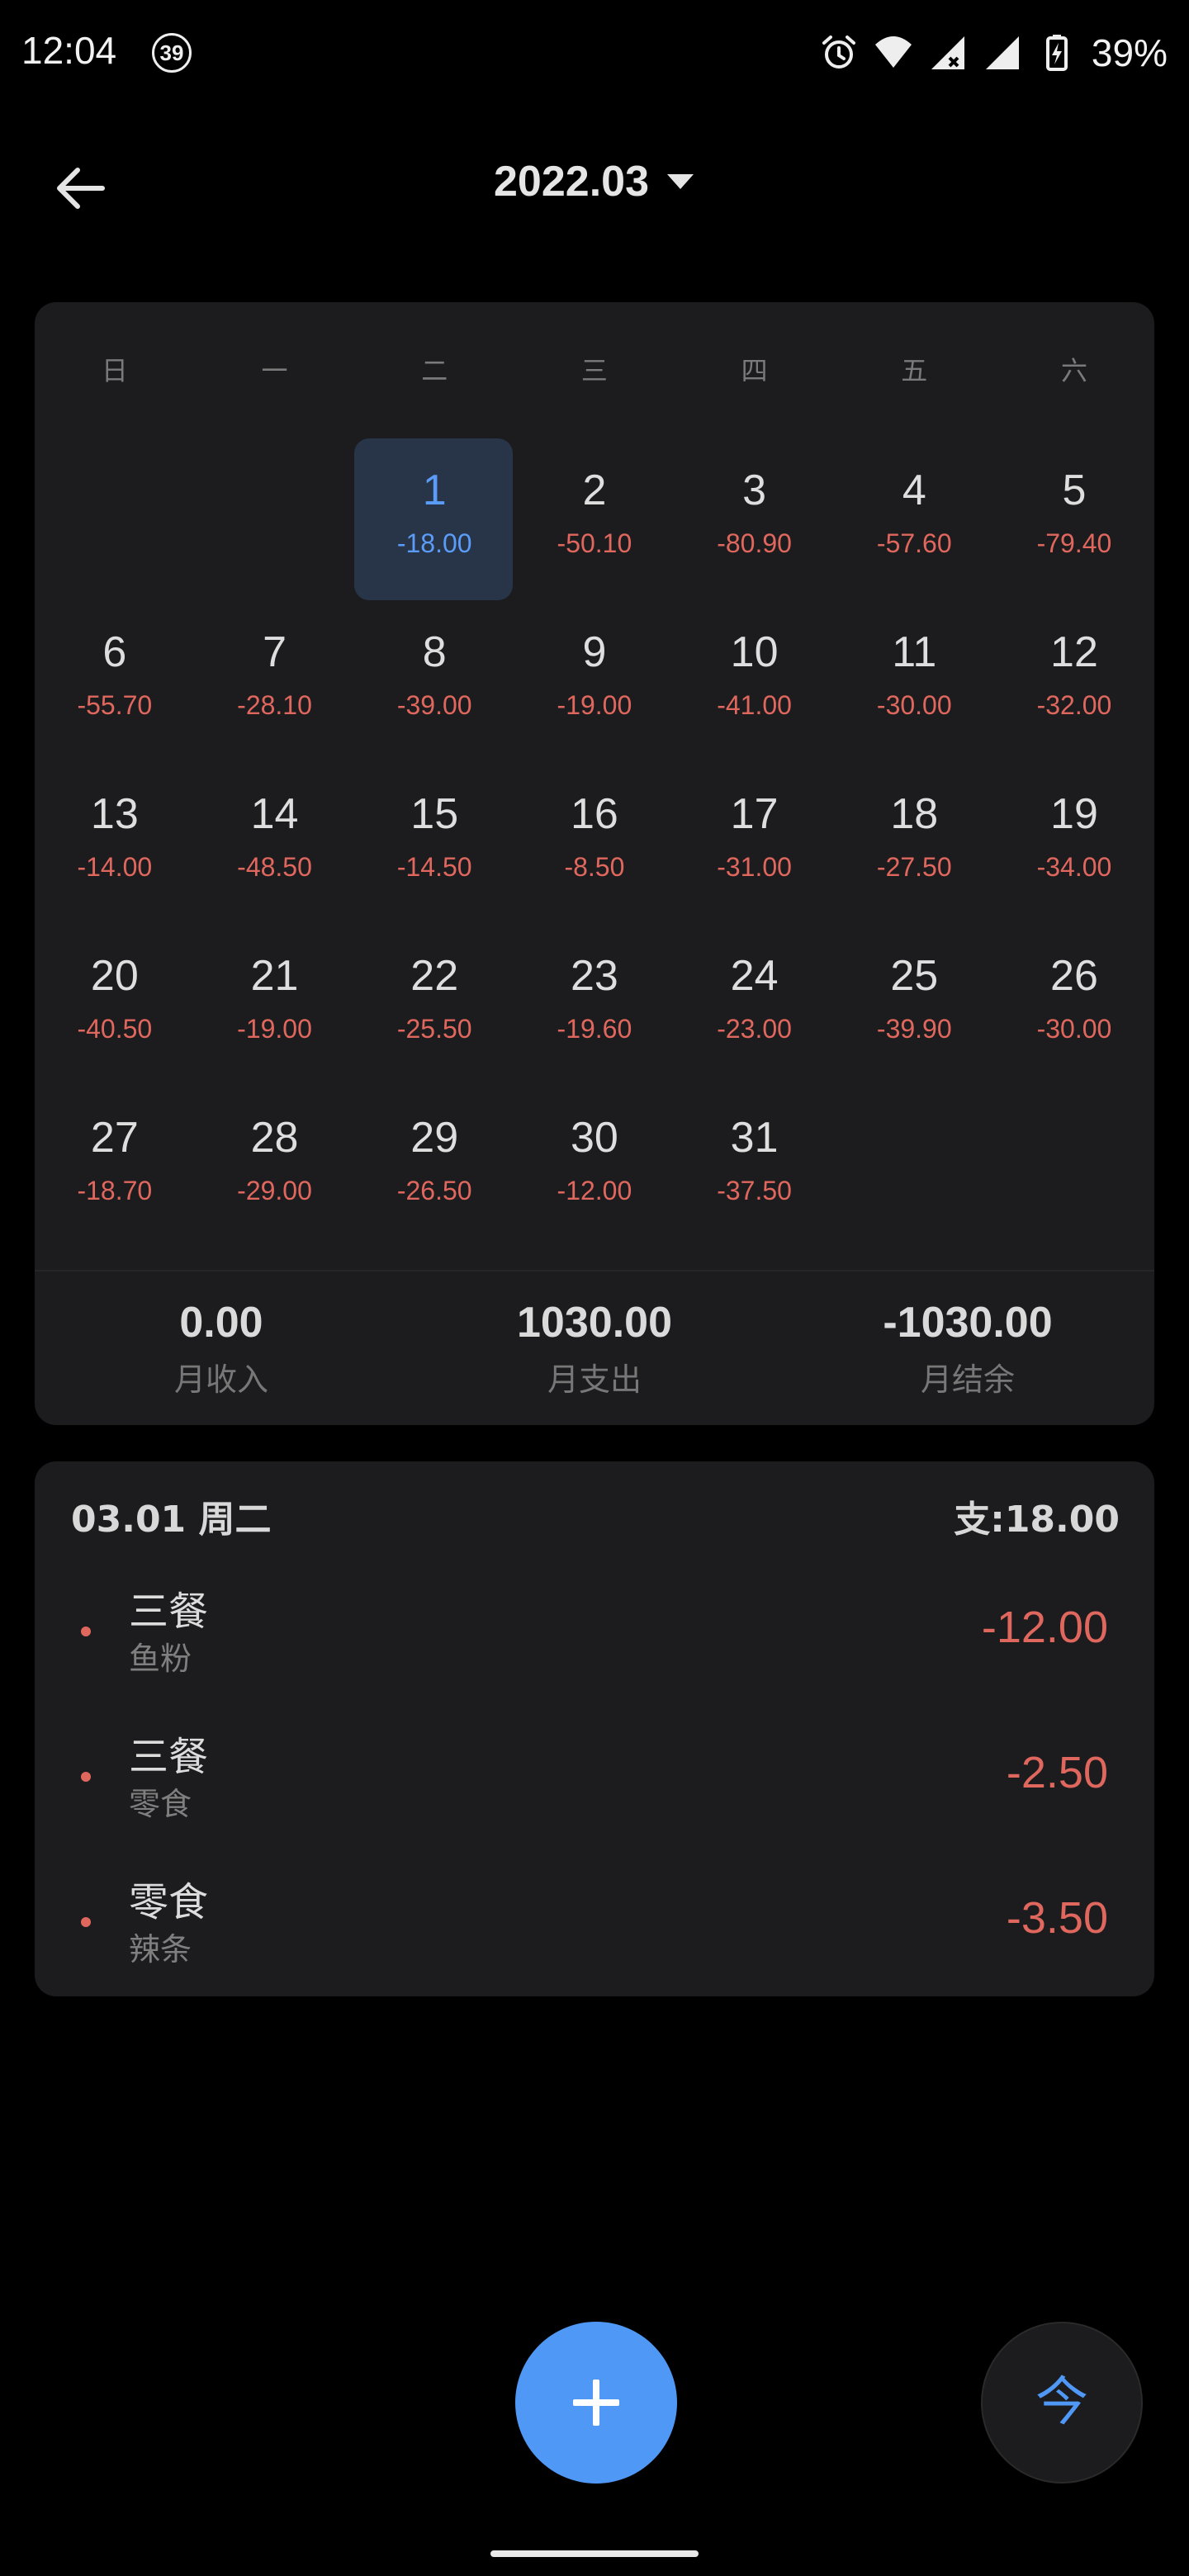 The width and height of the screenshot is (1189, 2576). Describe the element at coordinates (1062, 2403) in the screenshot. I see `today-button: 今` at that location.